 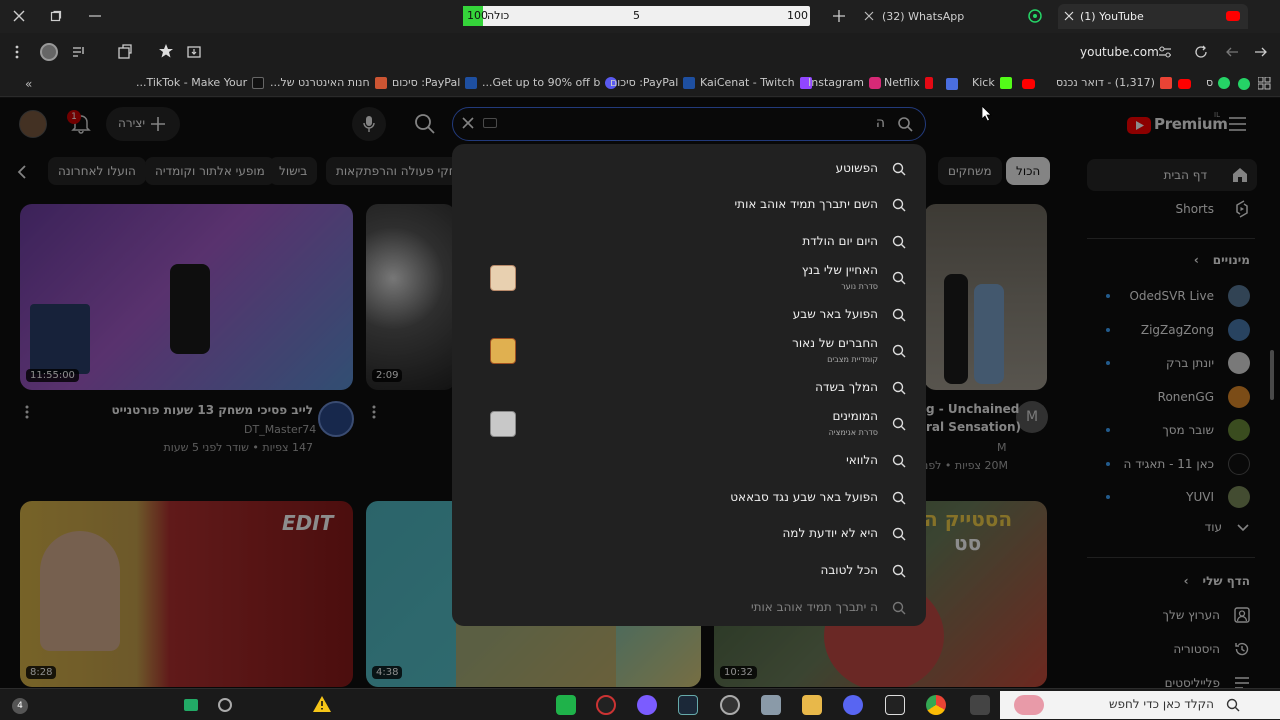 What do you see at coordinates (166, 51) in the screenshot?
I see `bookmark-star-icon` at bounding box center [166, 51].